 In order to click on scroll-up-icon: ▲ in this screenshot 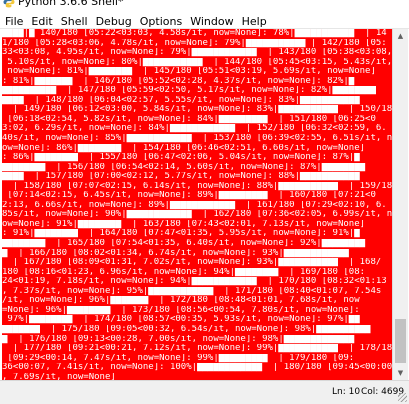, I will do `click(400, 36)`.